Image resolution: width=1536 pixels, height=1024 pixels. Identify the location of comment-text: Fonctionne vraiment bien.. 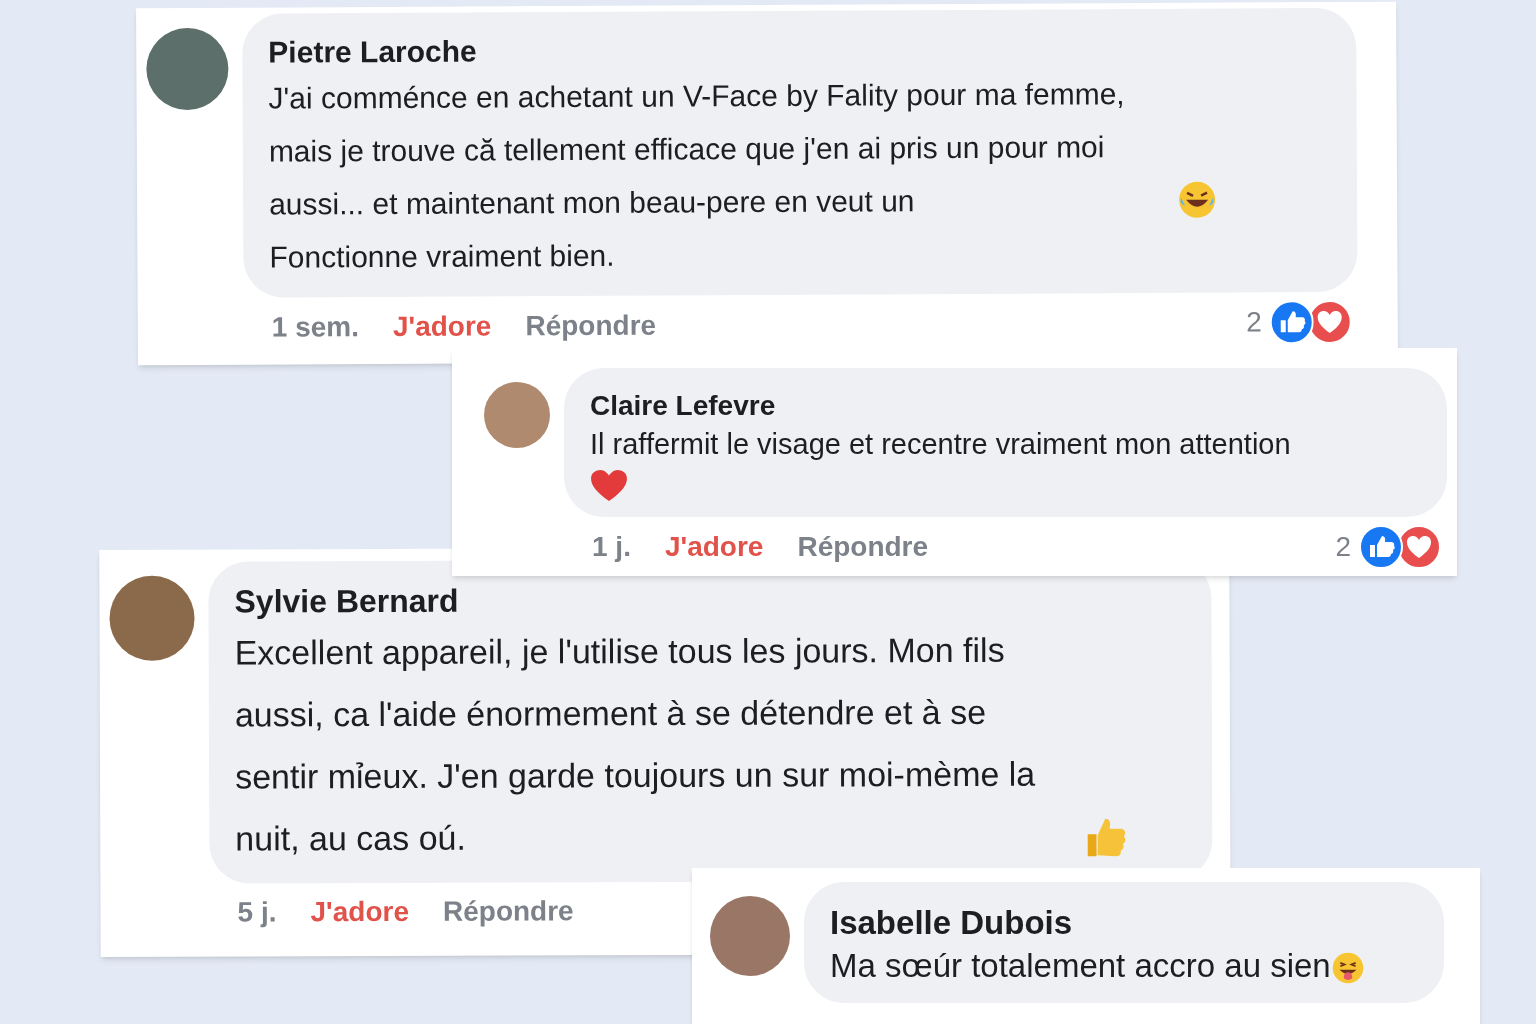
(442, 256).